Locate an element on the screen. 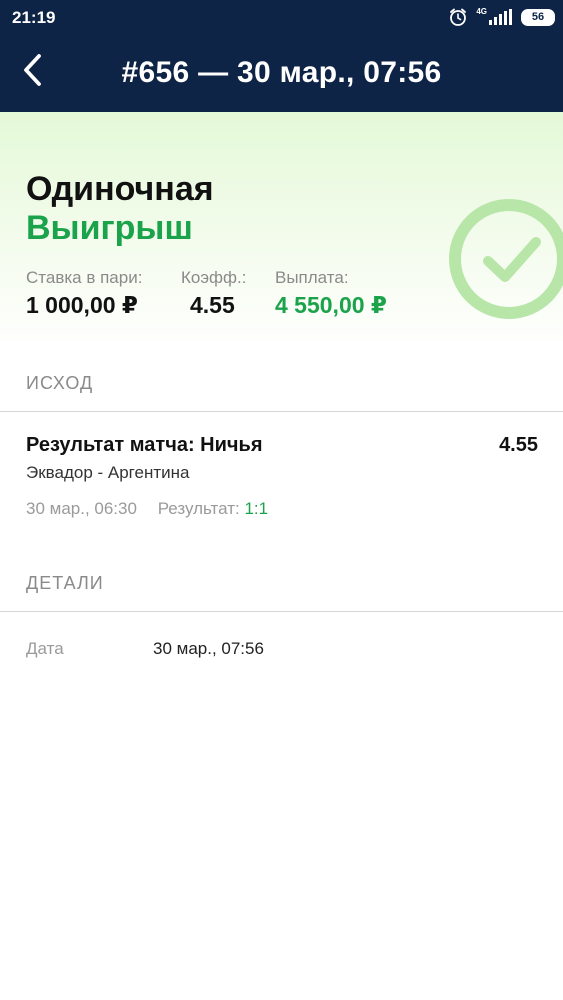  stake-stat: Ставка в пари: 1 000,00 ₽ is located at coordinates (84, 293).